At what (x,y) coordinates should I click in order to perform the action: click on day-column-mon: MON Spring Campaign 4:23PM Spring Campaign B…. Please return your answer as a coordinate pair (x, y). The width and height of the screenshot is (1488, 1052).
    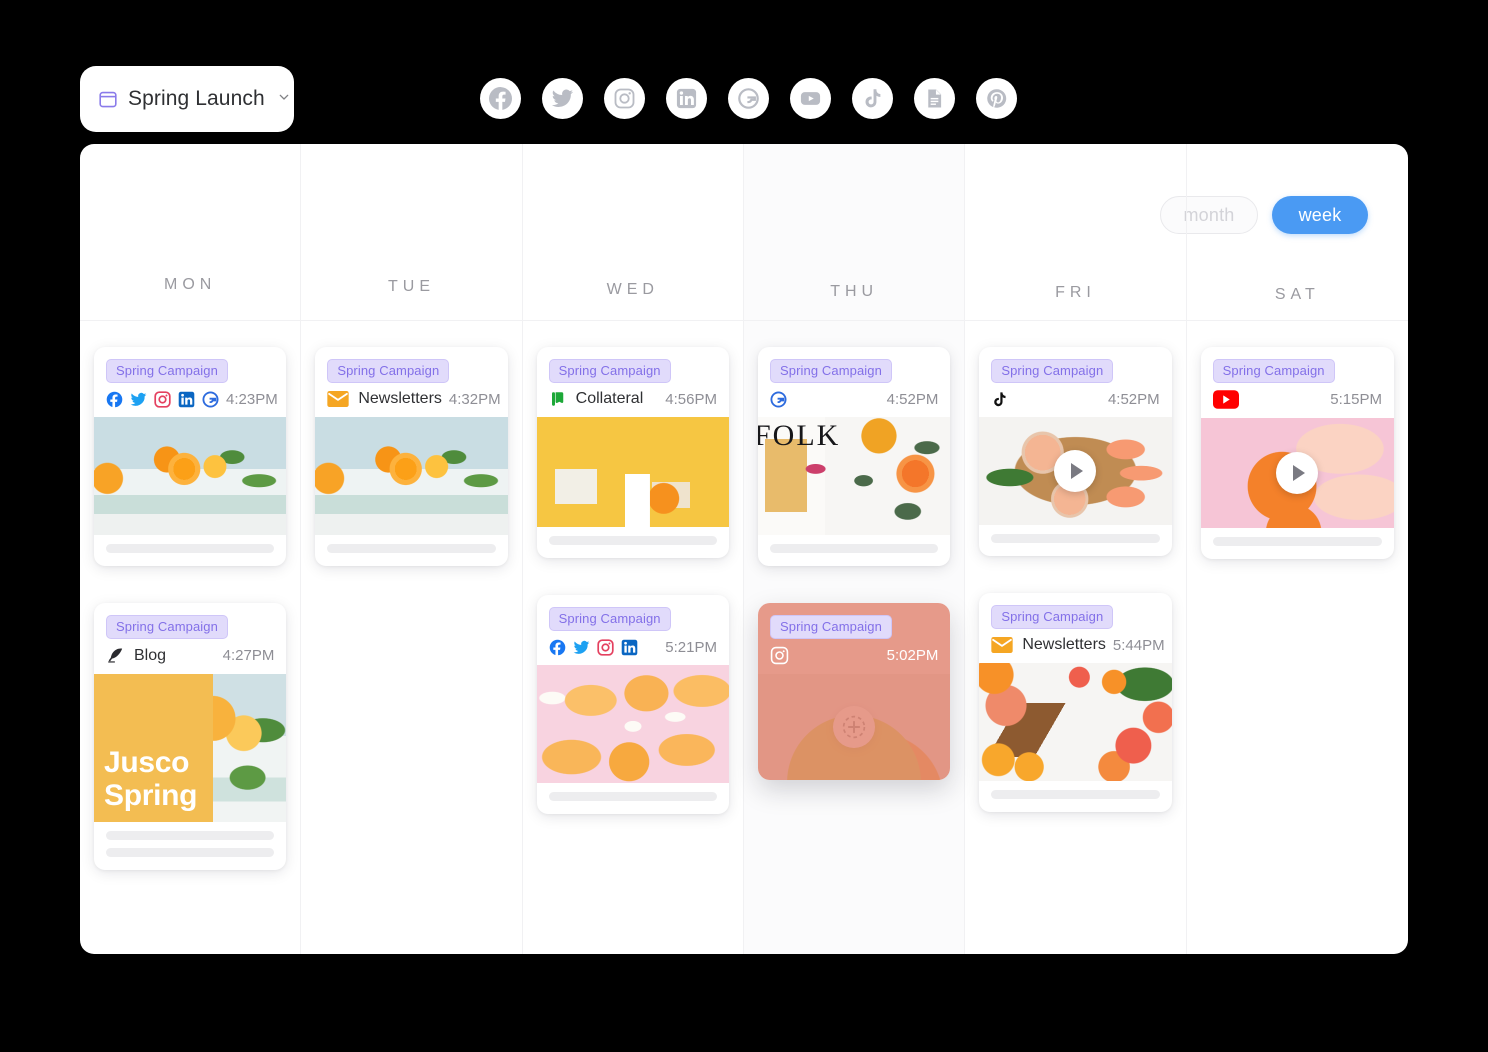
    Looking at the image, I should click on (191, 549).